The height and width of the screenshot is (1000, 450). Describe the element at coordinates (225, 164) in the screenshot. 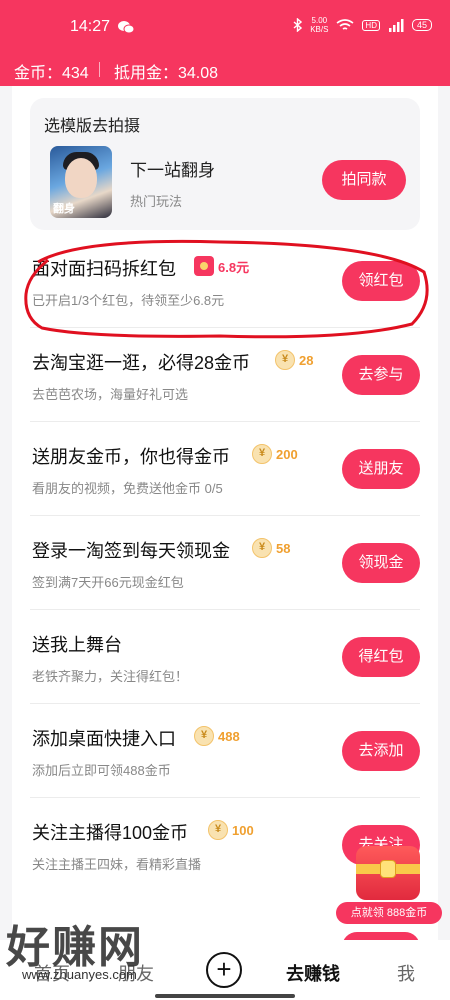

I see `template-card: 选模版去拍摄 翻身 下一站翻身 热门玩法 拍同款` at that location.